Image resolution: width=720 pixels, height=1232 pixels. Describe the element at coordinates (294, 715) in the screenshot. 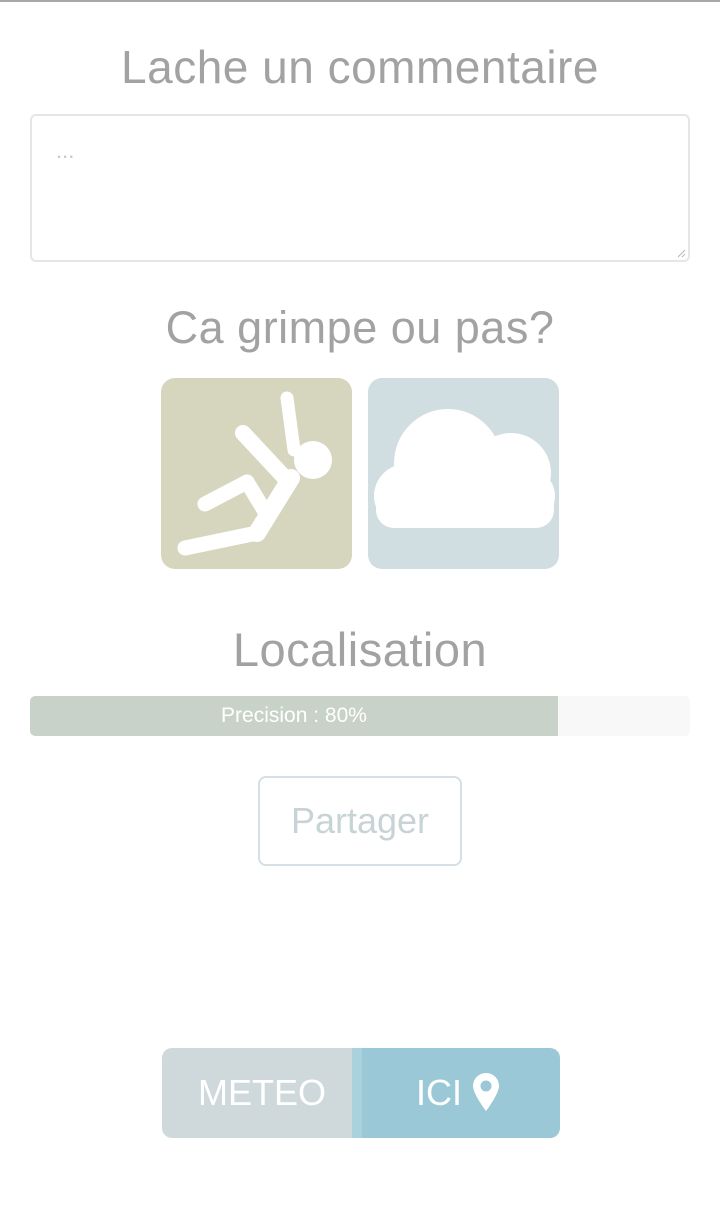

I see `precision-label: Precision : 80%` at that location.